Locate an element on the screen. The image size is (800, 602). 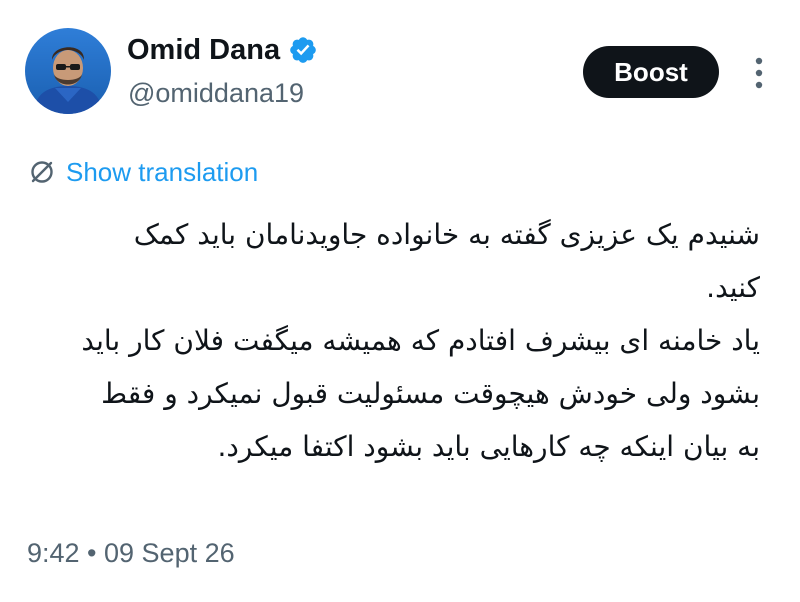
author-name-row: Omid Dana is located at coordinates (222, 50).